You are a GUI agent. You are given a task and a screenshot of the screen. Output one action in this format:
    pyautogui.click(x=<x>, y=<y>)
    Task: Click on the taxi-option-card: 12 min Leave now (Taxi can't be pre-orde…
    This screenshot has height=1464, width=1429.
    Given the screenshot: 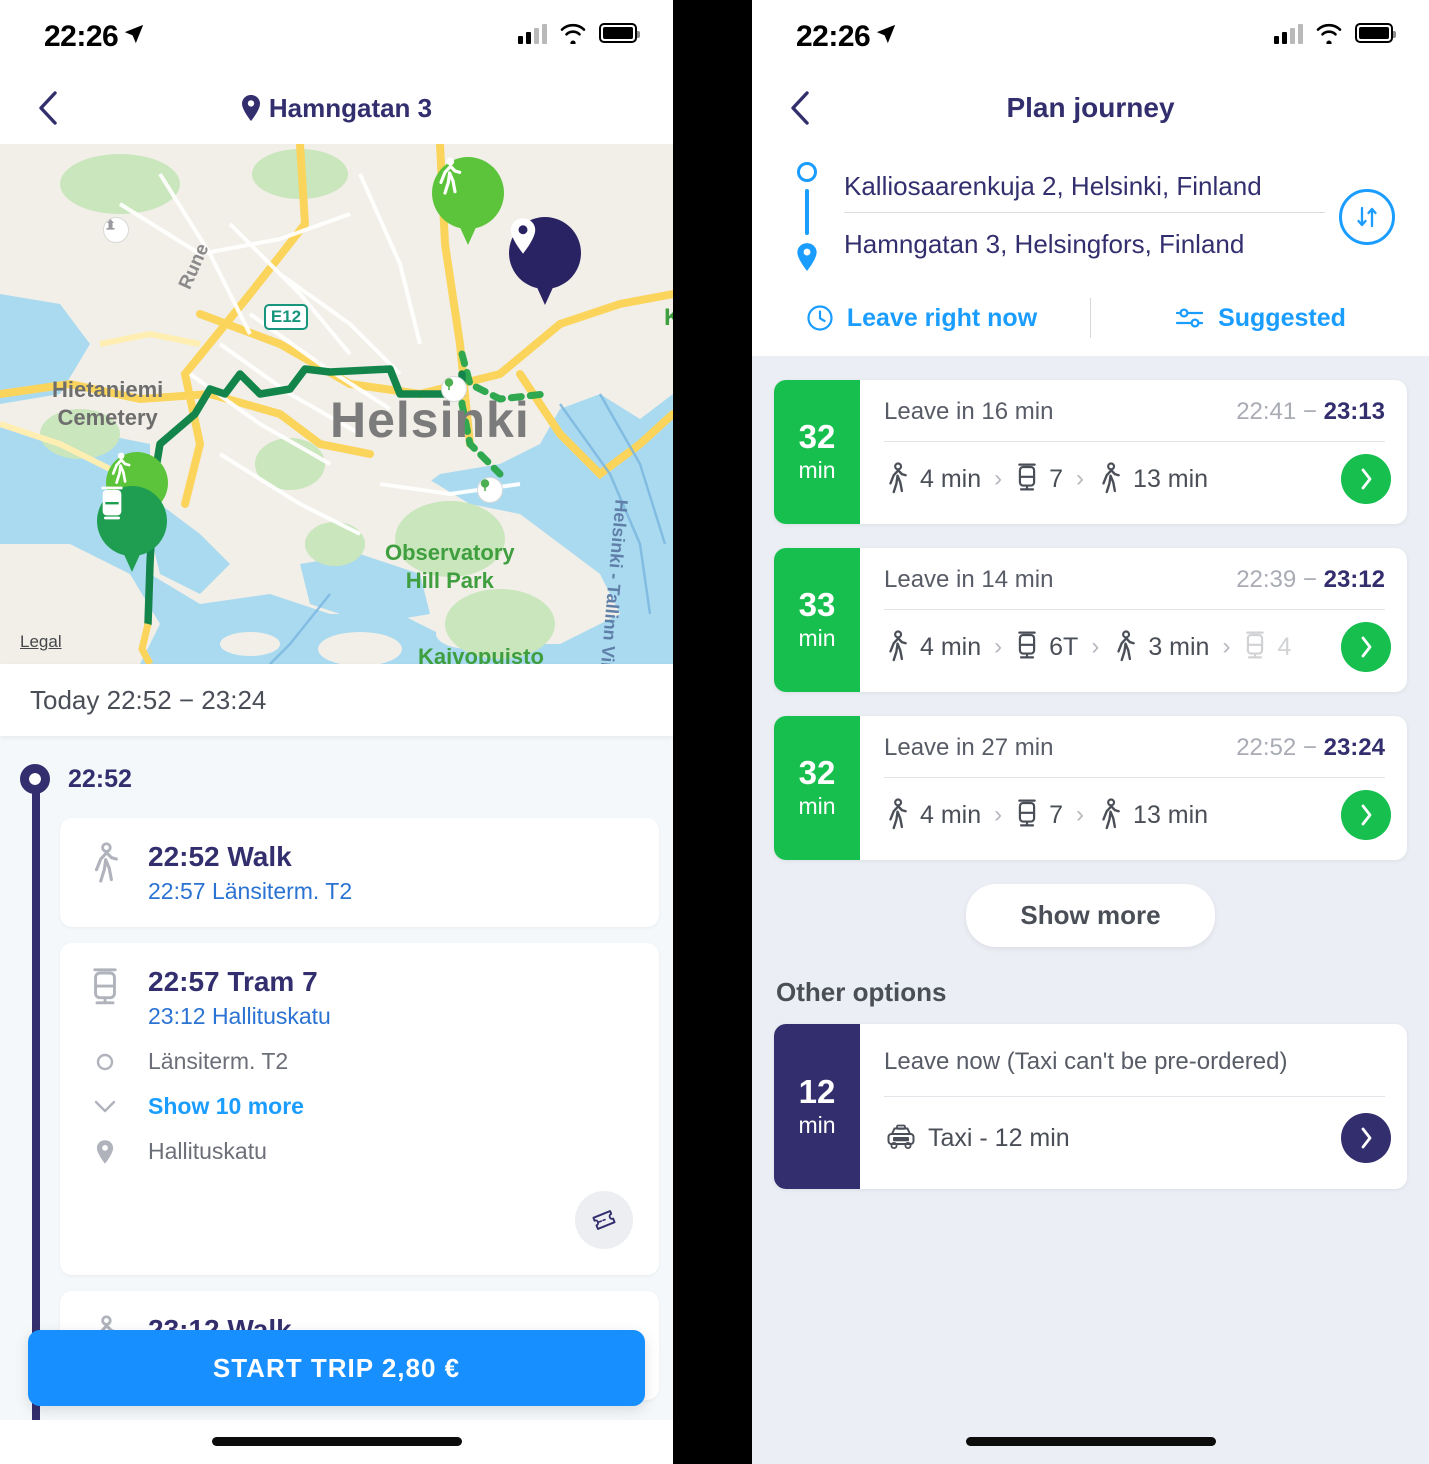 What is the action you would take?
    pyautogui.click(x=1090, y=1106)
    